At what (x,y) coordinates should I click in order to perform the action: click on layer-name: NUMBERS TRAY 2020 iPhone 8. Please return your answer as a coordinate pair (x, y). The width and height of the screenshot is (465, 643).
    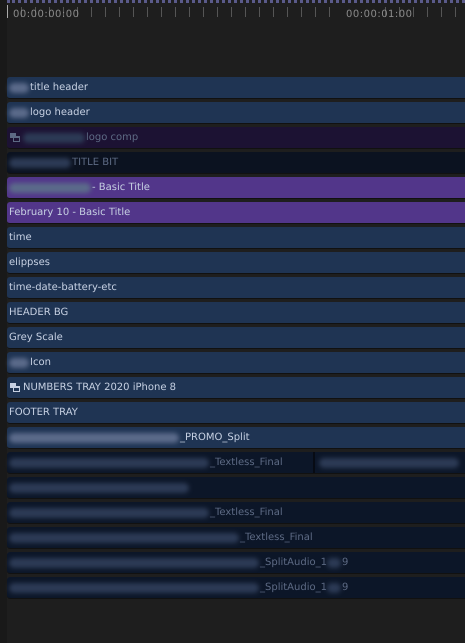
    Looking at the image, I should click on (99, 388).